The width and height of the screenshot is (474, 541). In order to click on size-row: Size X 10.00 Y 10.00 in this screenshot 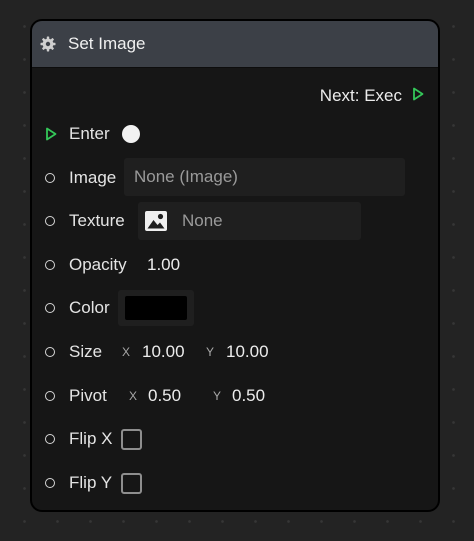, I will do `click(235, 352)`.